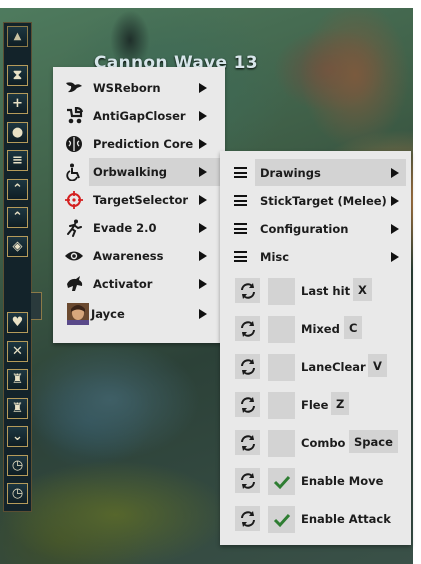 This screenshot has width=421, height=564. Describe the element at coordinates (17, 160) in the screenshot. I see `coins-icon: ≡` at that location.